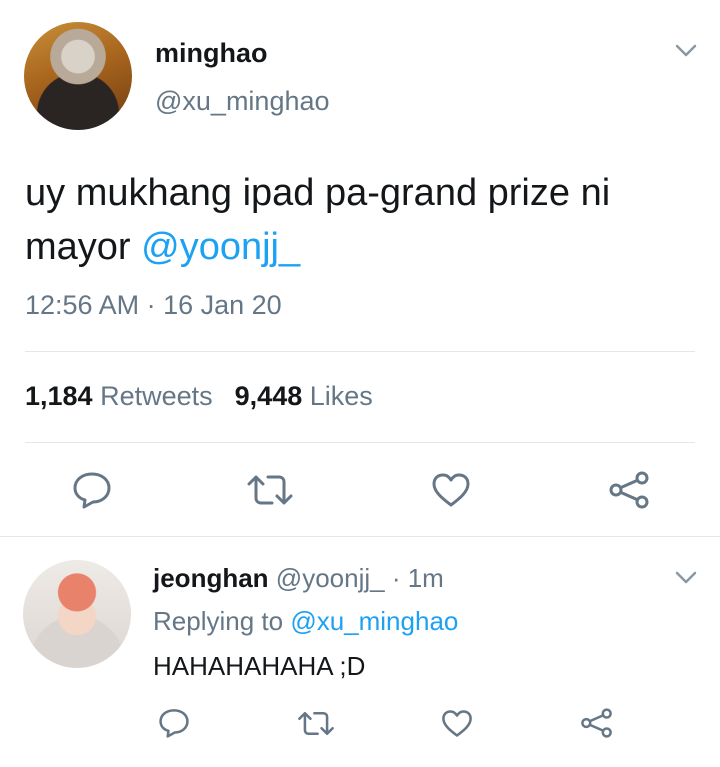 This screenshot has width=720, height=767. Describe the element at coordinates (77, 614) in the screenshot. I see `avatar-jeonghan` at that location.